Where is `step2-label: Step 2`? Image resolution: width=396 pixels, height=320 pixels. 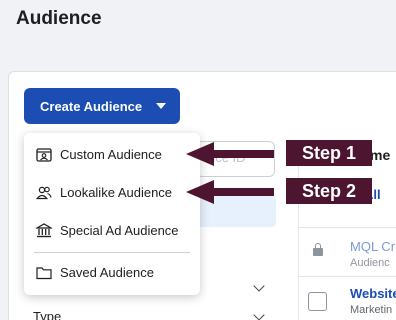 step2-label: Step 2 is located at coordinates (329, 191).